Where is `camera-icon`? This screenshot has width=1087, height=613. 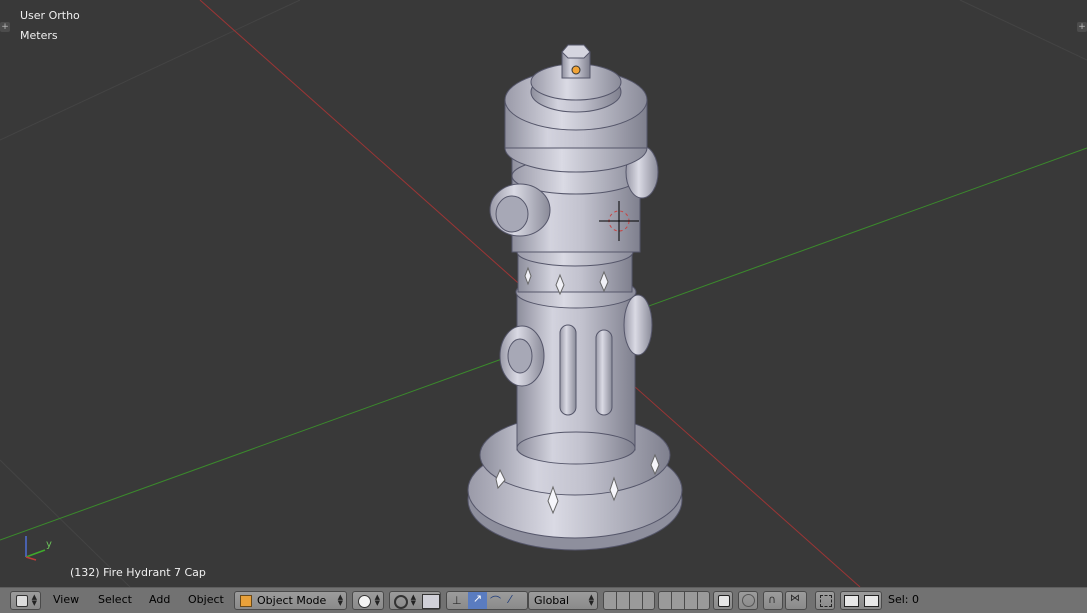
camera-icon is located at coordinates (851, 601).